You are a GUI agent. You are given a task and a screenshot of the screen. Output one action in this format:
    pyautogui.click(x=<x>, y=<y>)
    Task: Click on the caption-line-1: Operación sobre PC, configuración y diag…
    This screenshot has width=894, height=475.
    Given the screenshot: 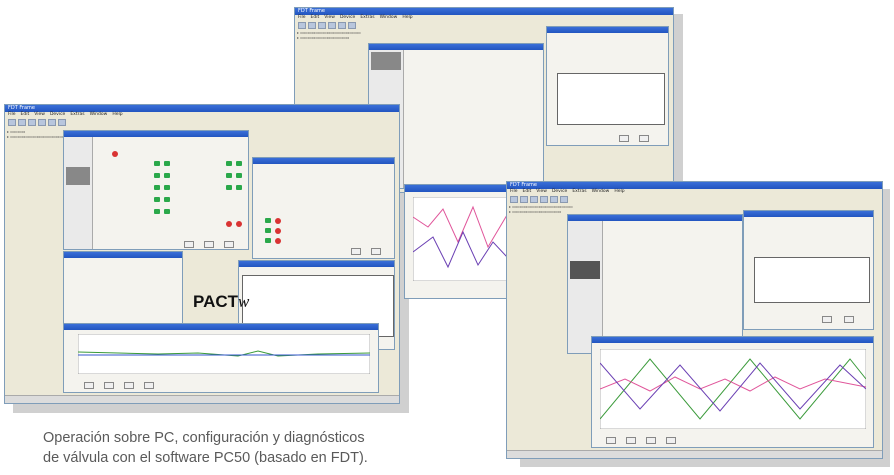 What is the action you would take?
    pyautogui.click(x=204, y=438)
    